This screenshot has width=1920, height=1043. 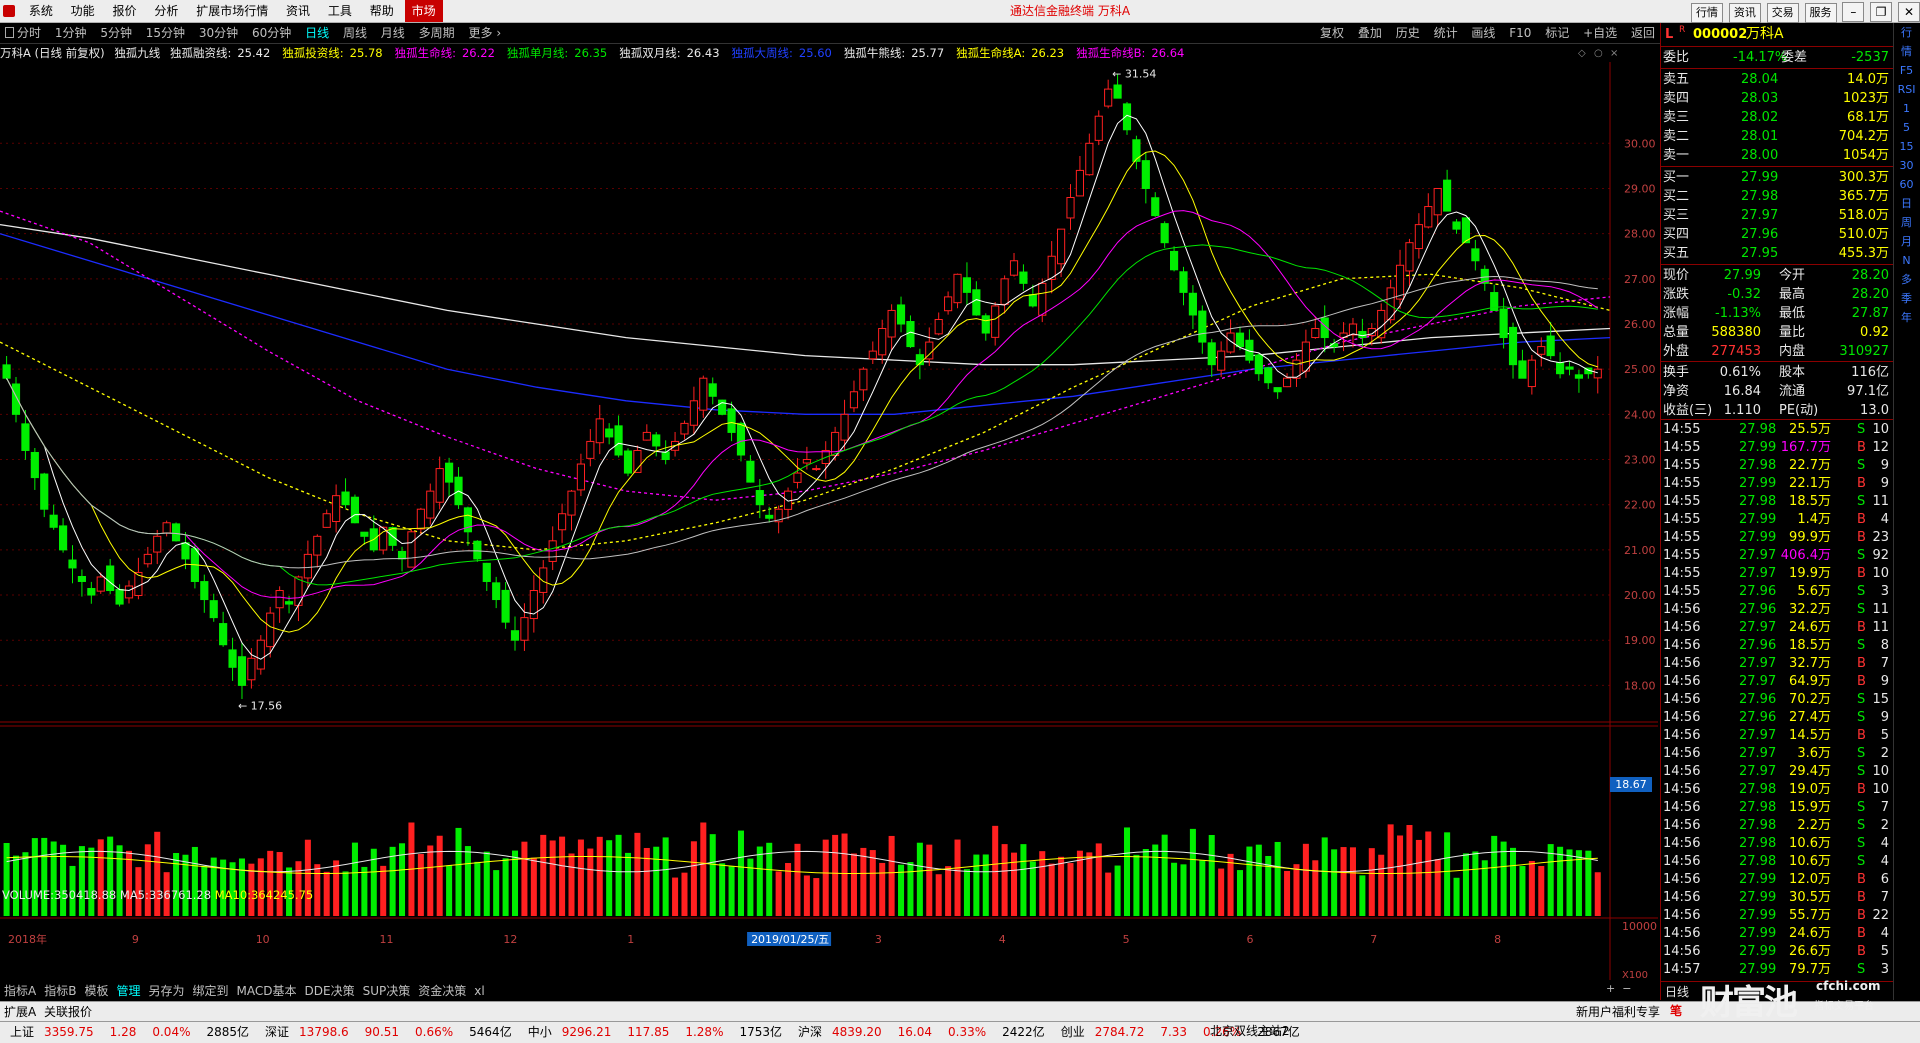 I want to click on bid-row: 买四 27.96 510.0万, so click(x=1777, y=234).